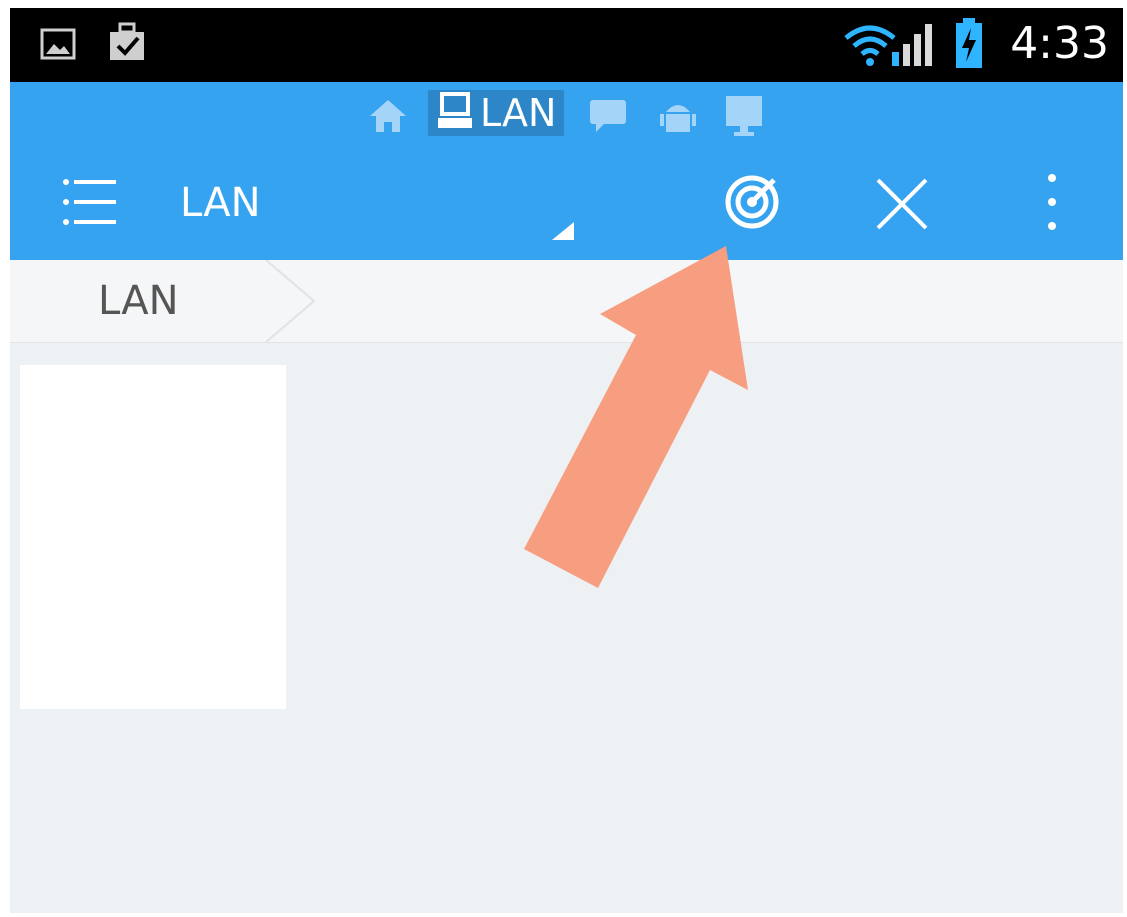  What do you see at coordinates (566, 45) in the screenshot?
I see `status-bar: 4:33` at bounding box center [566, 45].